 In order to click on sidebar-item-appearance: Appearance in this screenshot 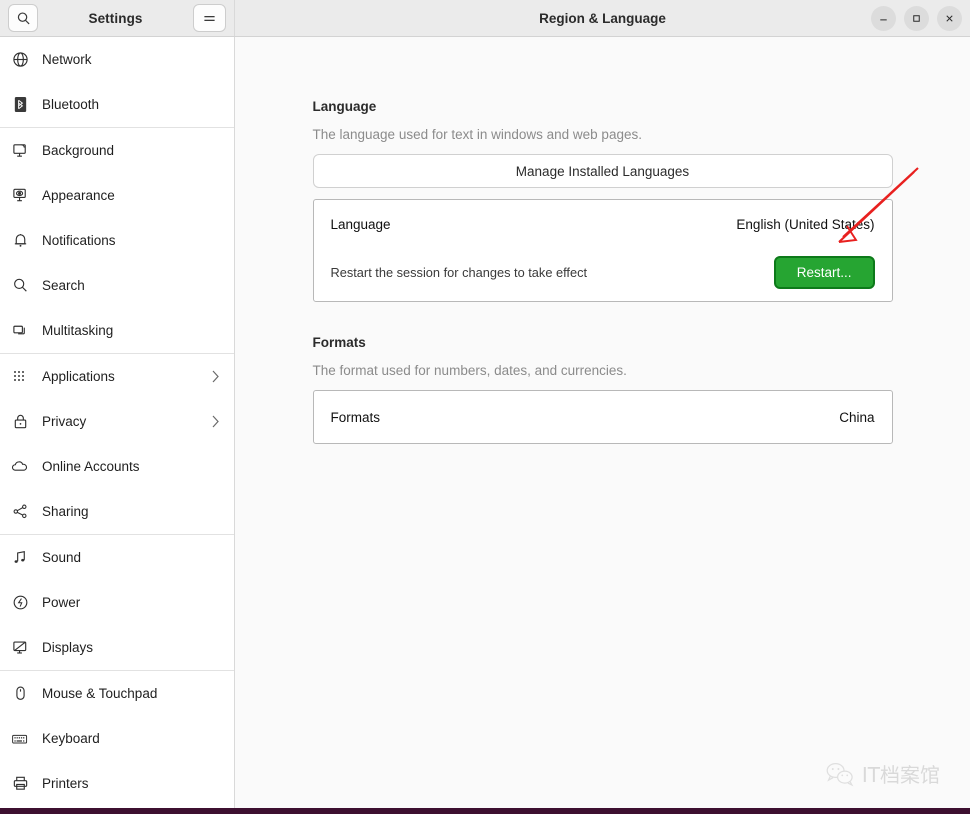, I will do `click(117, 195)`.